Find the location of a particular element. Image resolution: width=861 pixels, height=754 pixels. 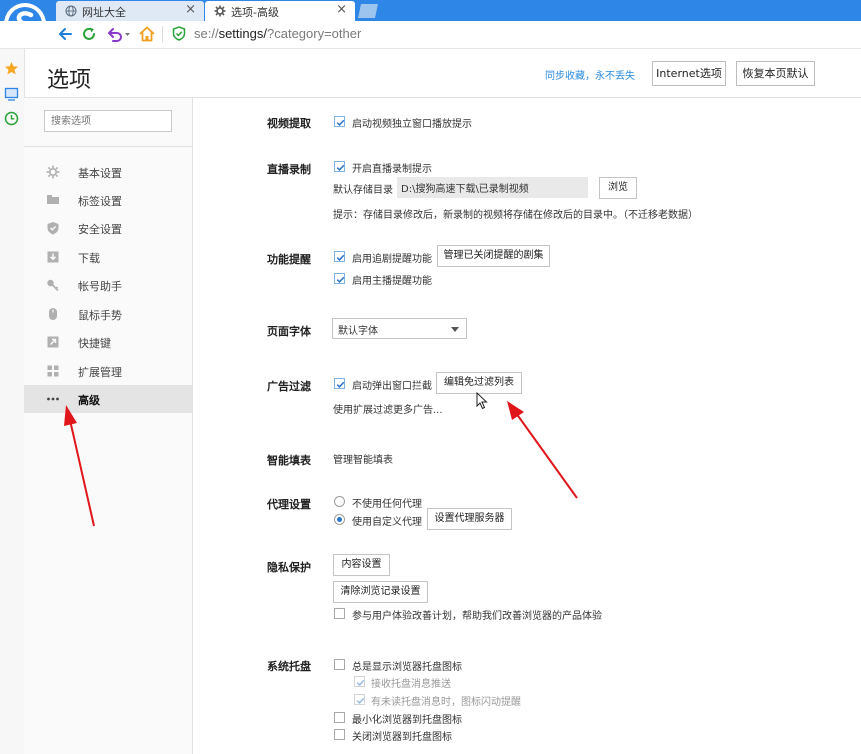

unread-flash-checkbox is located at coordinates (359, 699).